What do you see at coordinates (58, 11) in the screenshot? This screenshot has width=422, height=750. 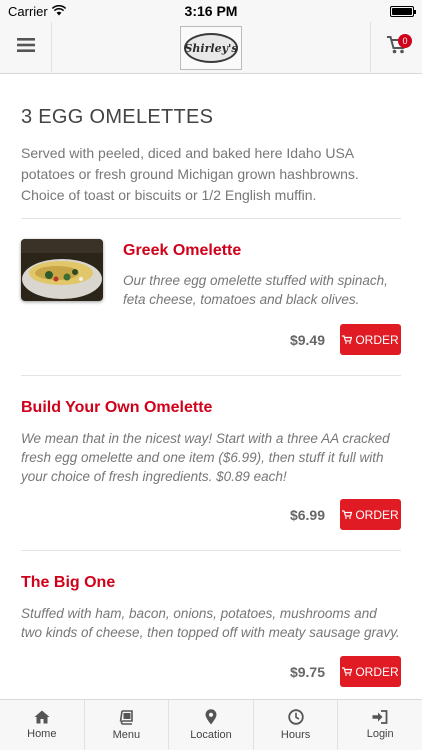 I see `wifi-icon` at bounding box center [58, 11].